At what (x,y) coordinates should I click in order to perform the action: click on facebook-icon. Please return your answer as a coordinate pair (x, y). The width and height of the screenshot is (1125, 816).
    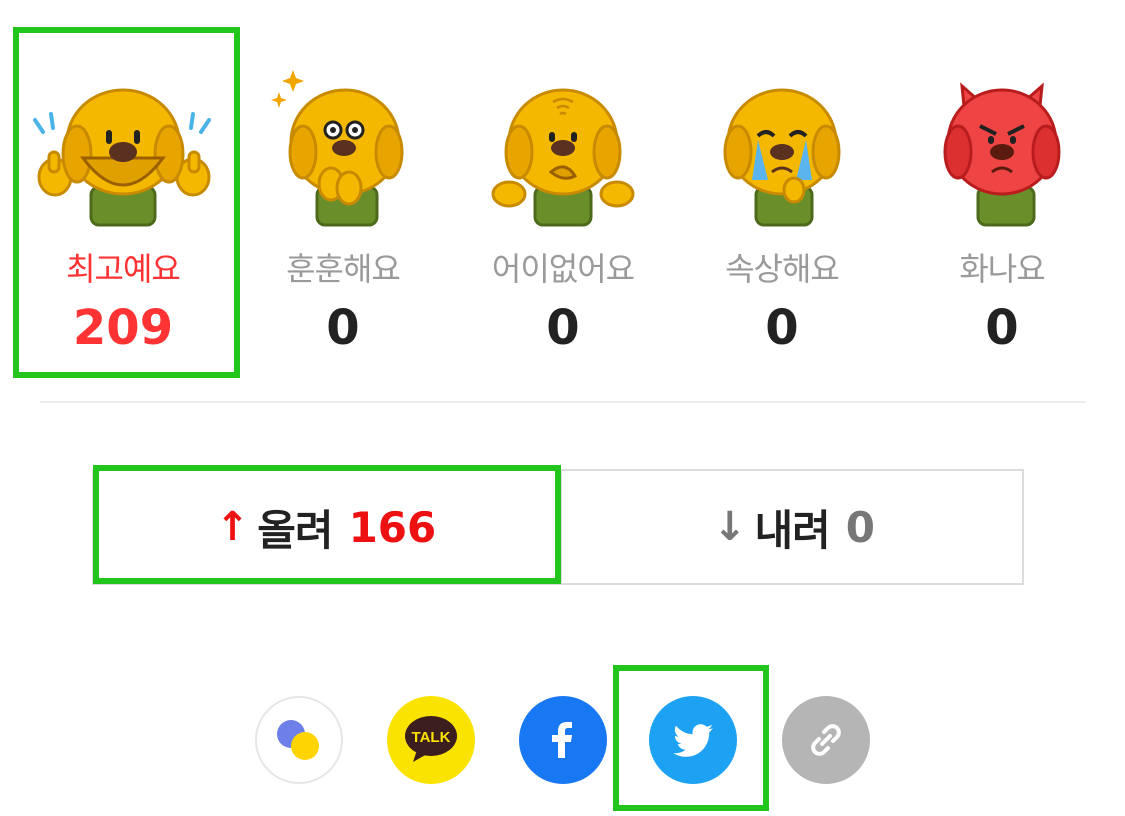
    Looking at the image, I should click on (562, 740).